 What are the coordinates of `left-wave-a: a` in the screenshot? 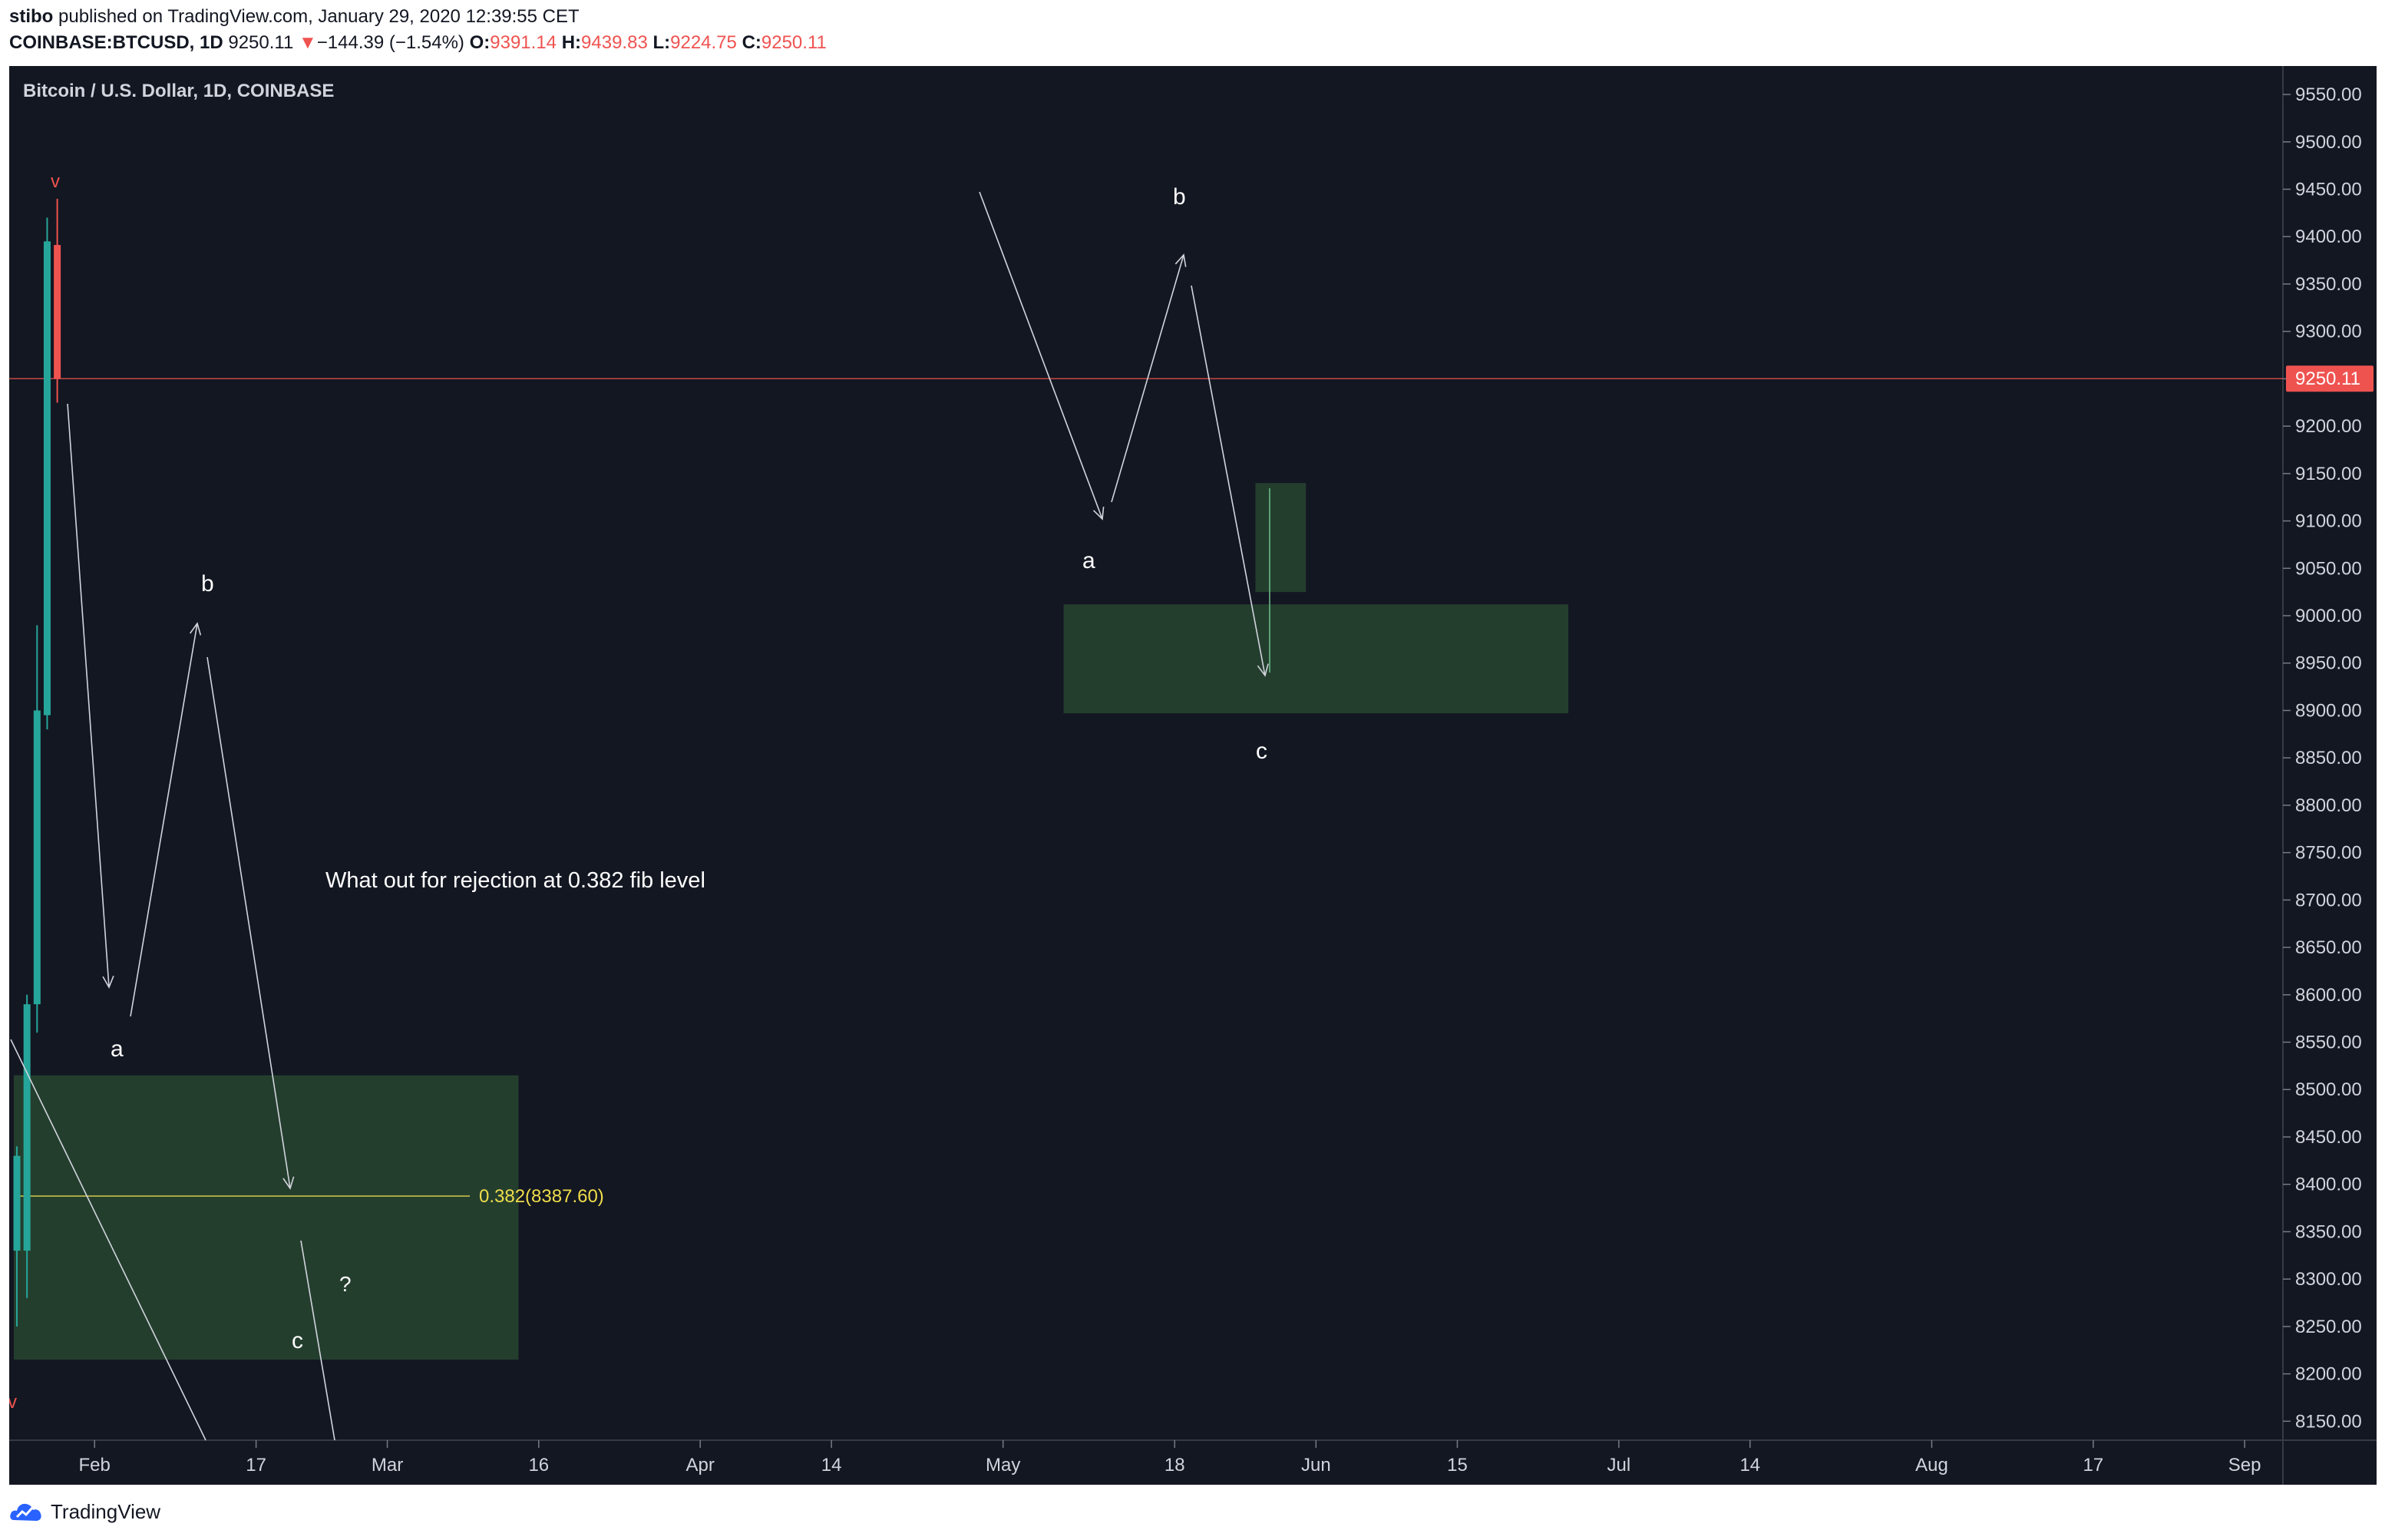 It's located at (117, 1049).